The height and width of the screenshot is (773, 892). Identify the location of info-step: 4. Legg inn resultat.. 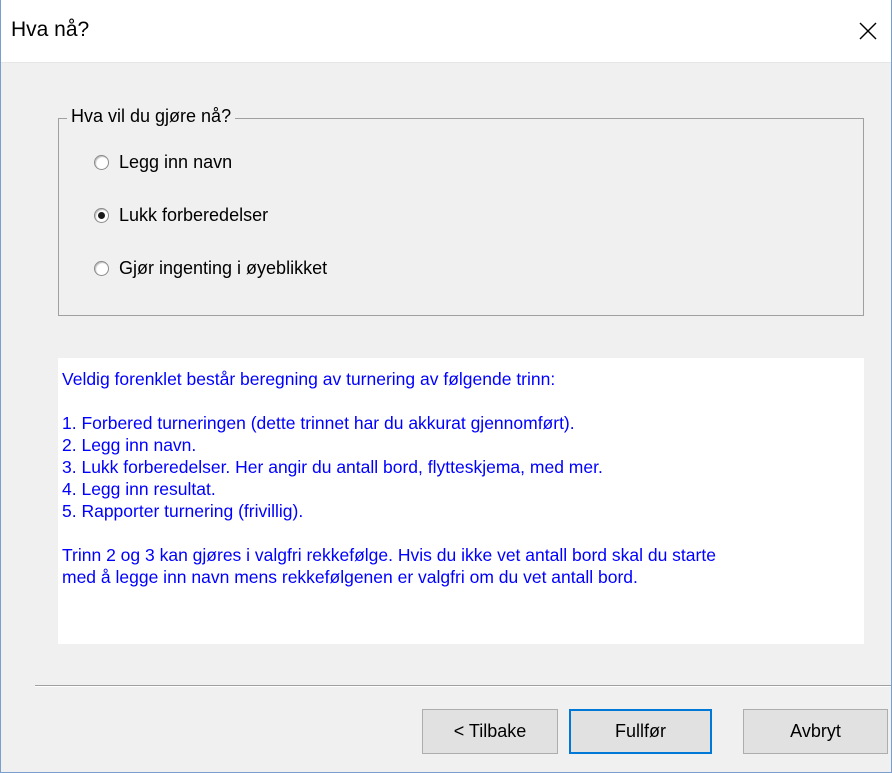
(139, 489).